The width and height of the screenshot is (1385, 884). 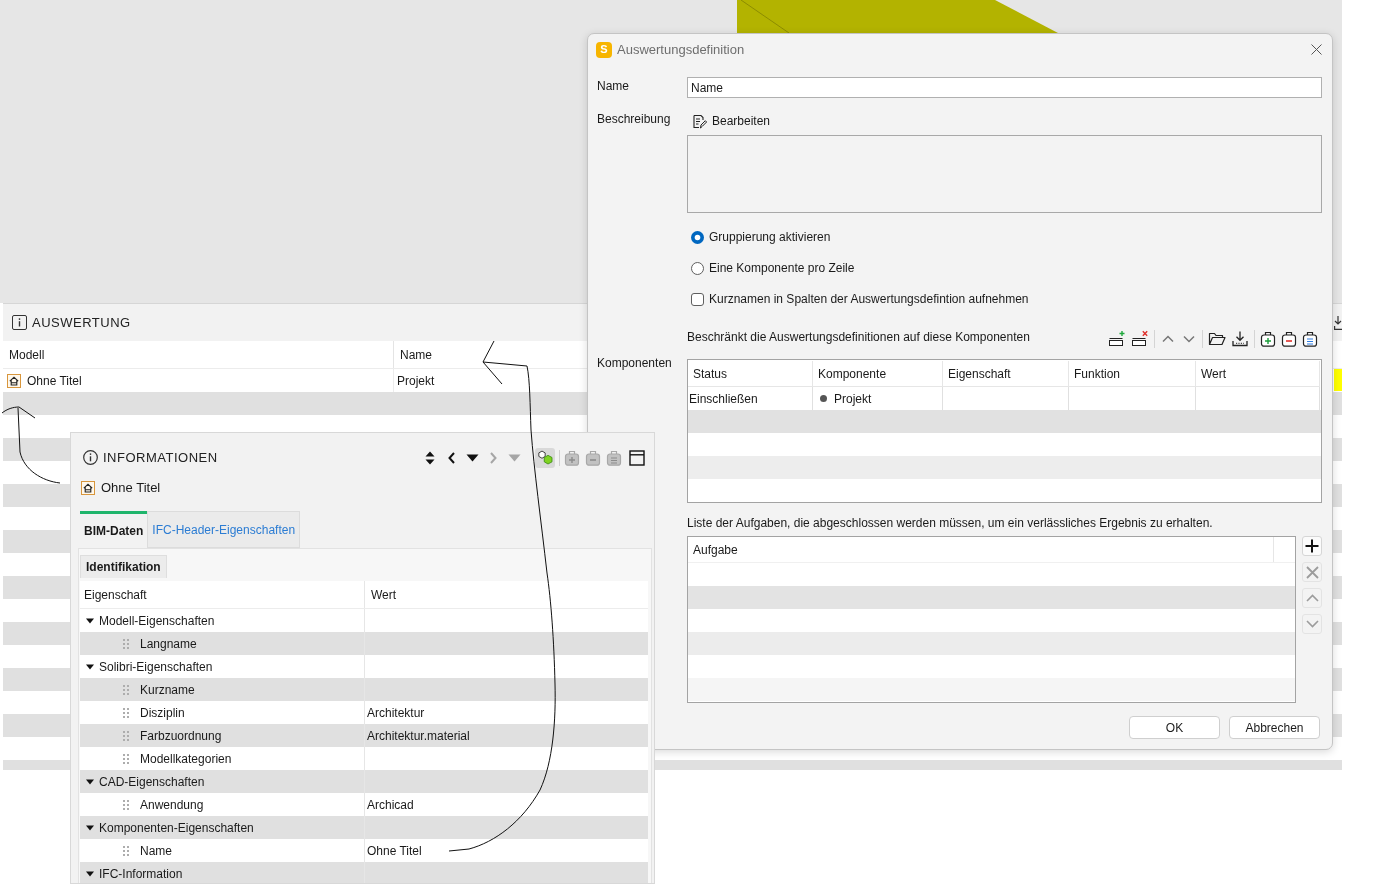 I want to click on app-logo: S, so click(x=604, y=49).